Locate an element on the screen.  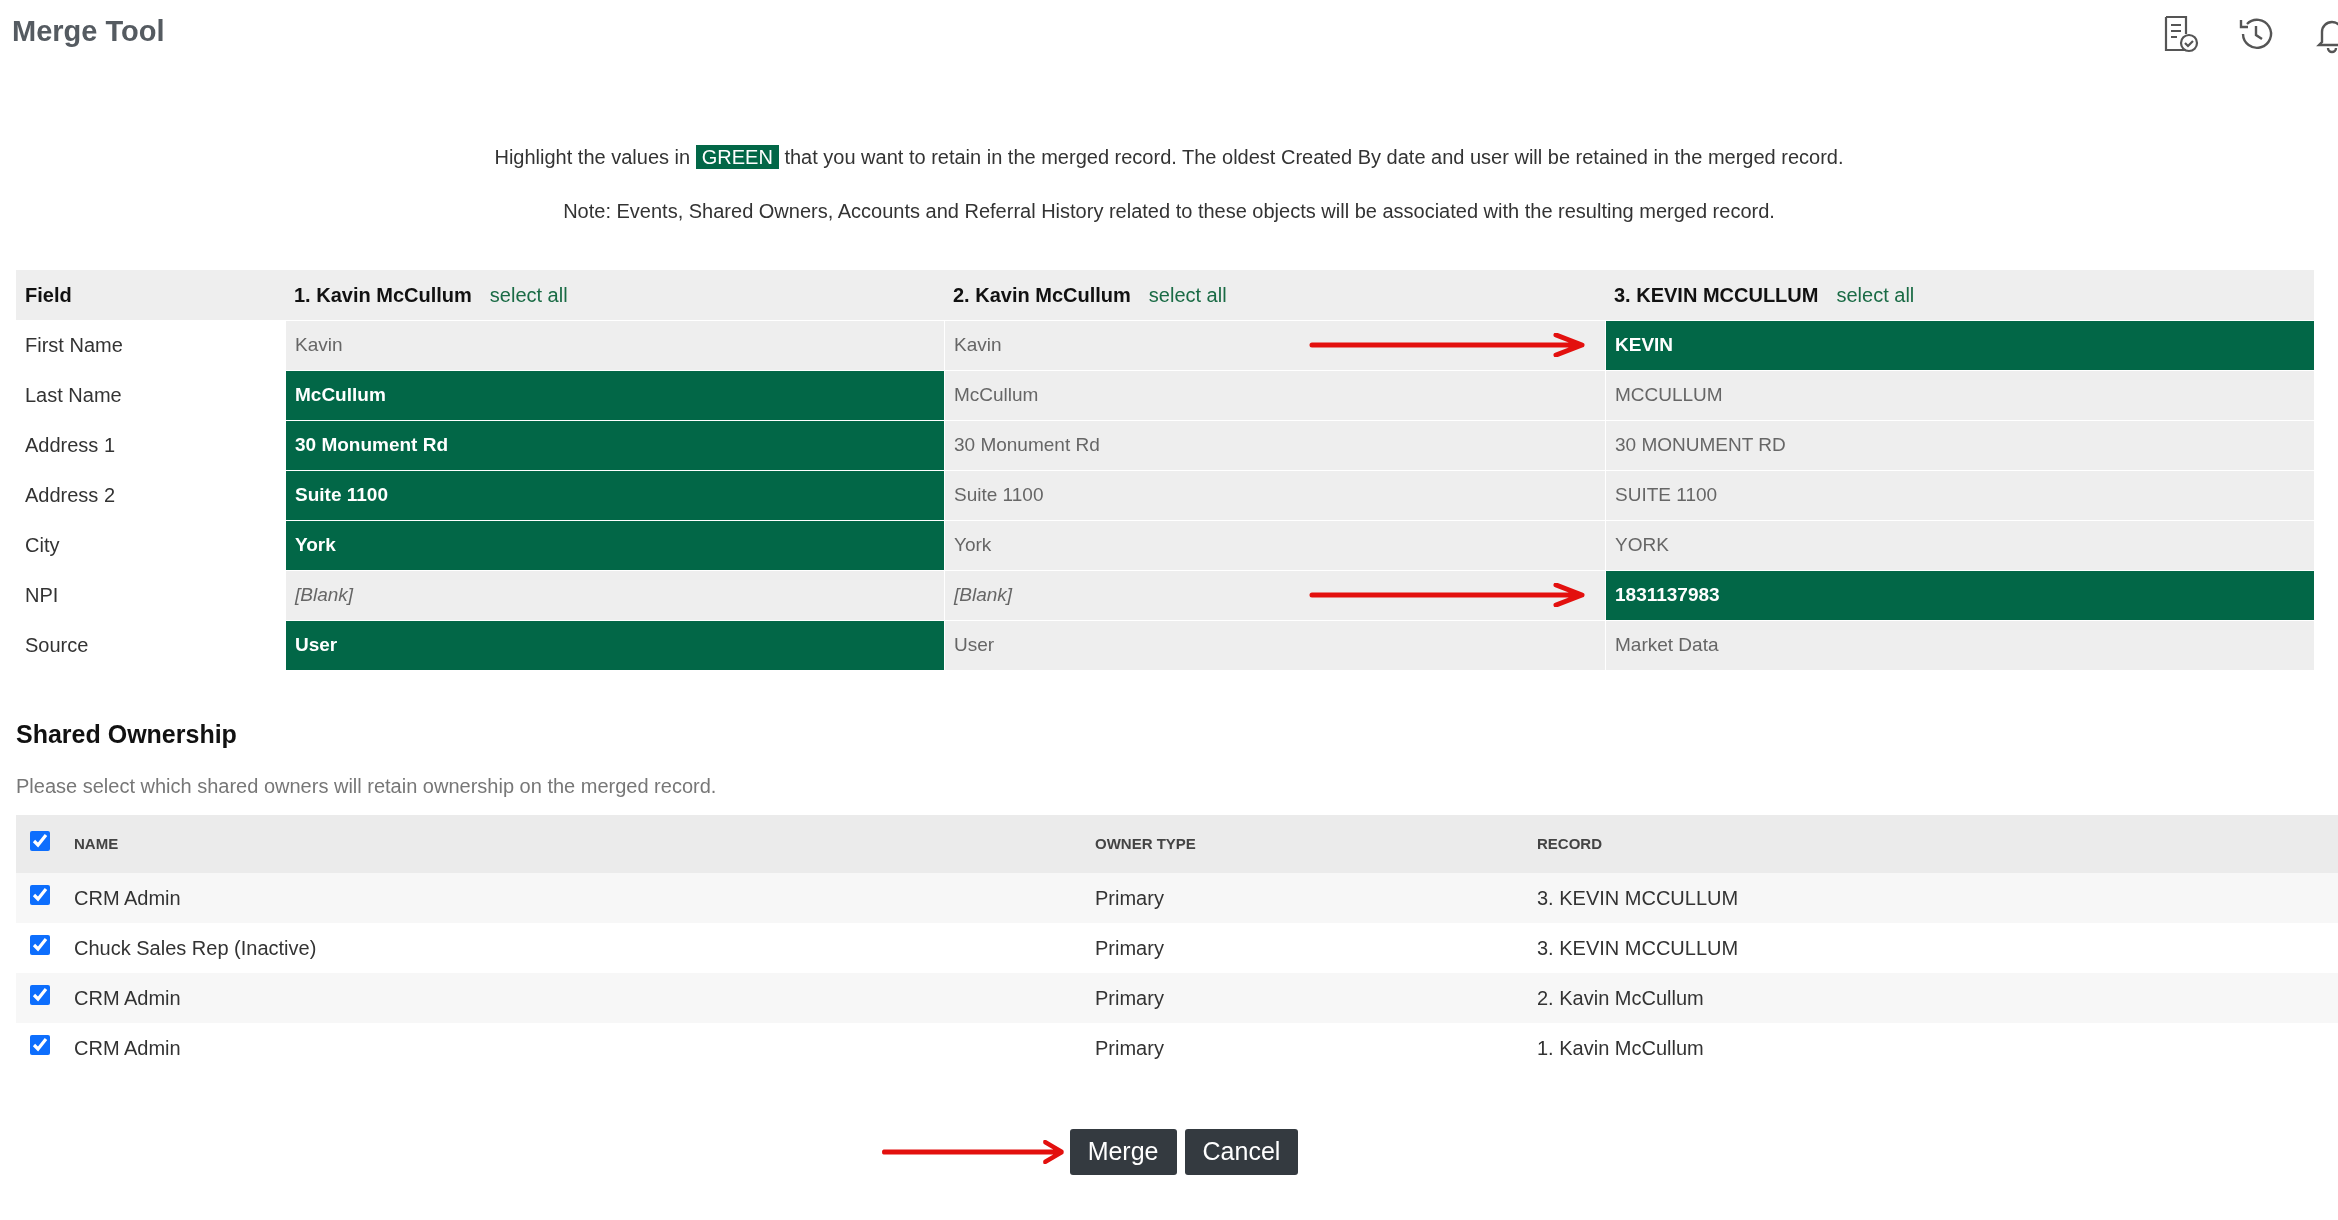
value-cell: YORK is located at coordinates (1959, 544).